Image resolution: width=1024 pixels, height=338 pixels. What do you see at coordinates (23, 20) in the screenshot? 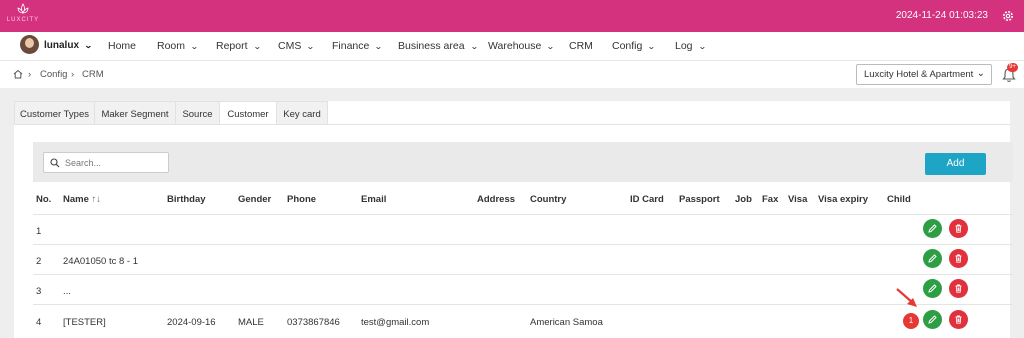
I see `logo-text: LUXCITY` at bounding box center [23, 20].